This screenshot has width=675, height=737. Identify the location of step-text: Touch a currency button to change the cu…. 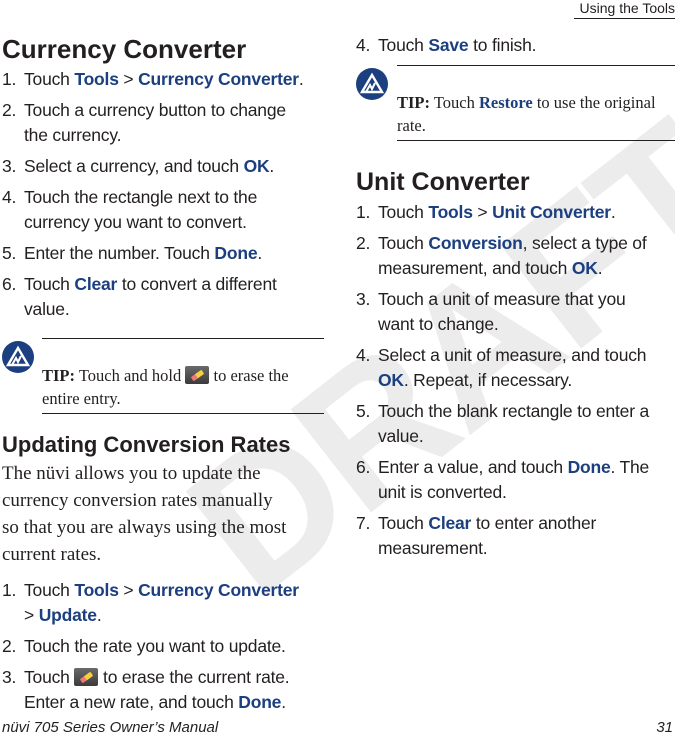
(155, 122).